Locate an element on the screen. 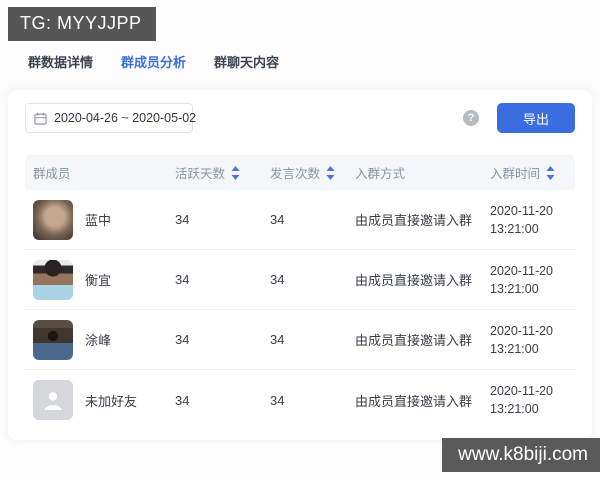 The image size is (600, 480). table-header-row: 群成员 活跃天数 发言次数 入群方式 入群时间 is located at coordinates (300, 172).